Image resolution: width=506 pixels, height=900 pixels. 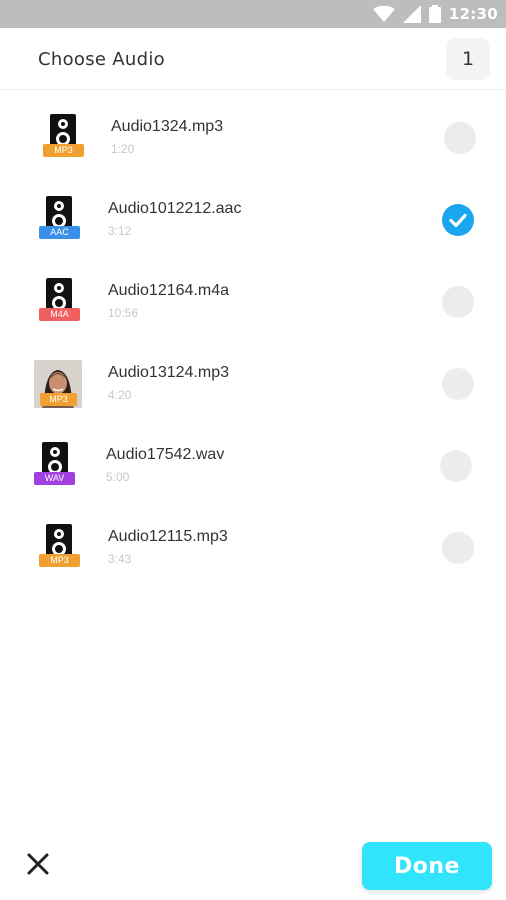 I want to click on audio-thumbnail: M4A, so click(x=58, y=302).